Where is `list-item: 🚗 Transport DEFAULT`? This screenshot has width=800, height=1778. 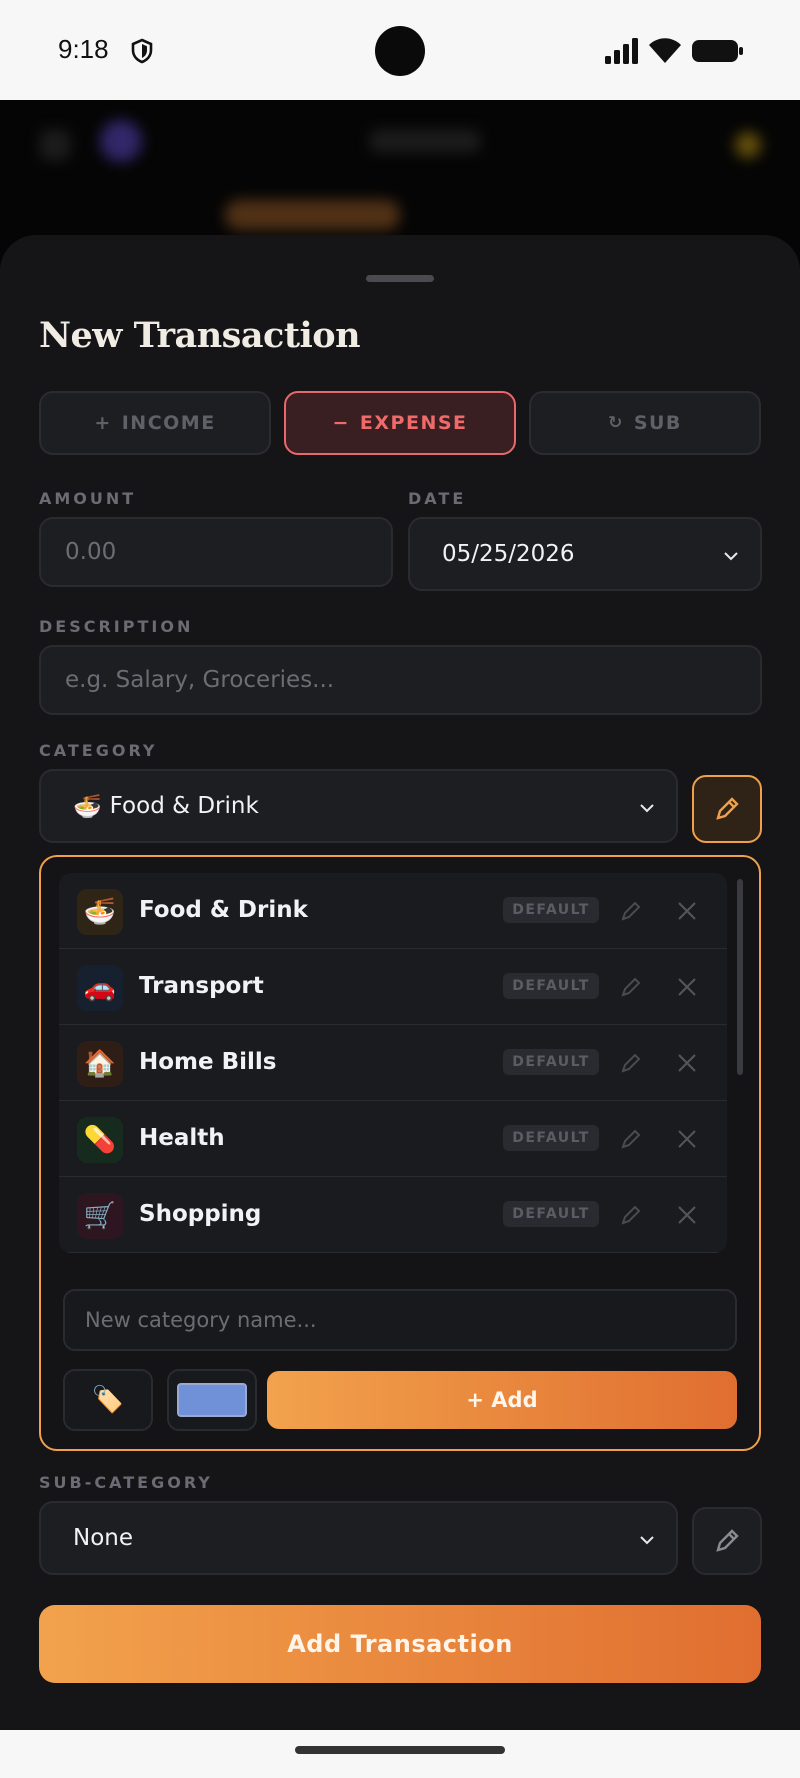 list-item: 🚗 Transport DEFAULT is located at coordinates (393, 987).